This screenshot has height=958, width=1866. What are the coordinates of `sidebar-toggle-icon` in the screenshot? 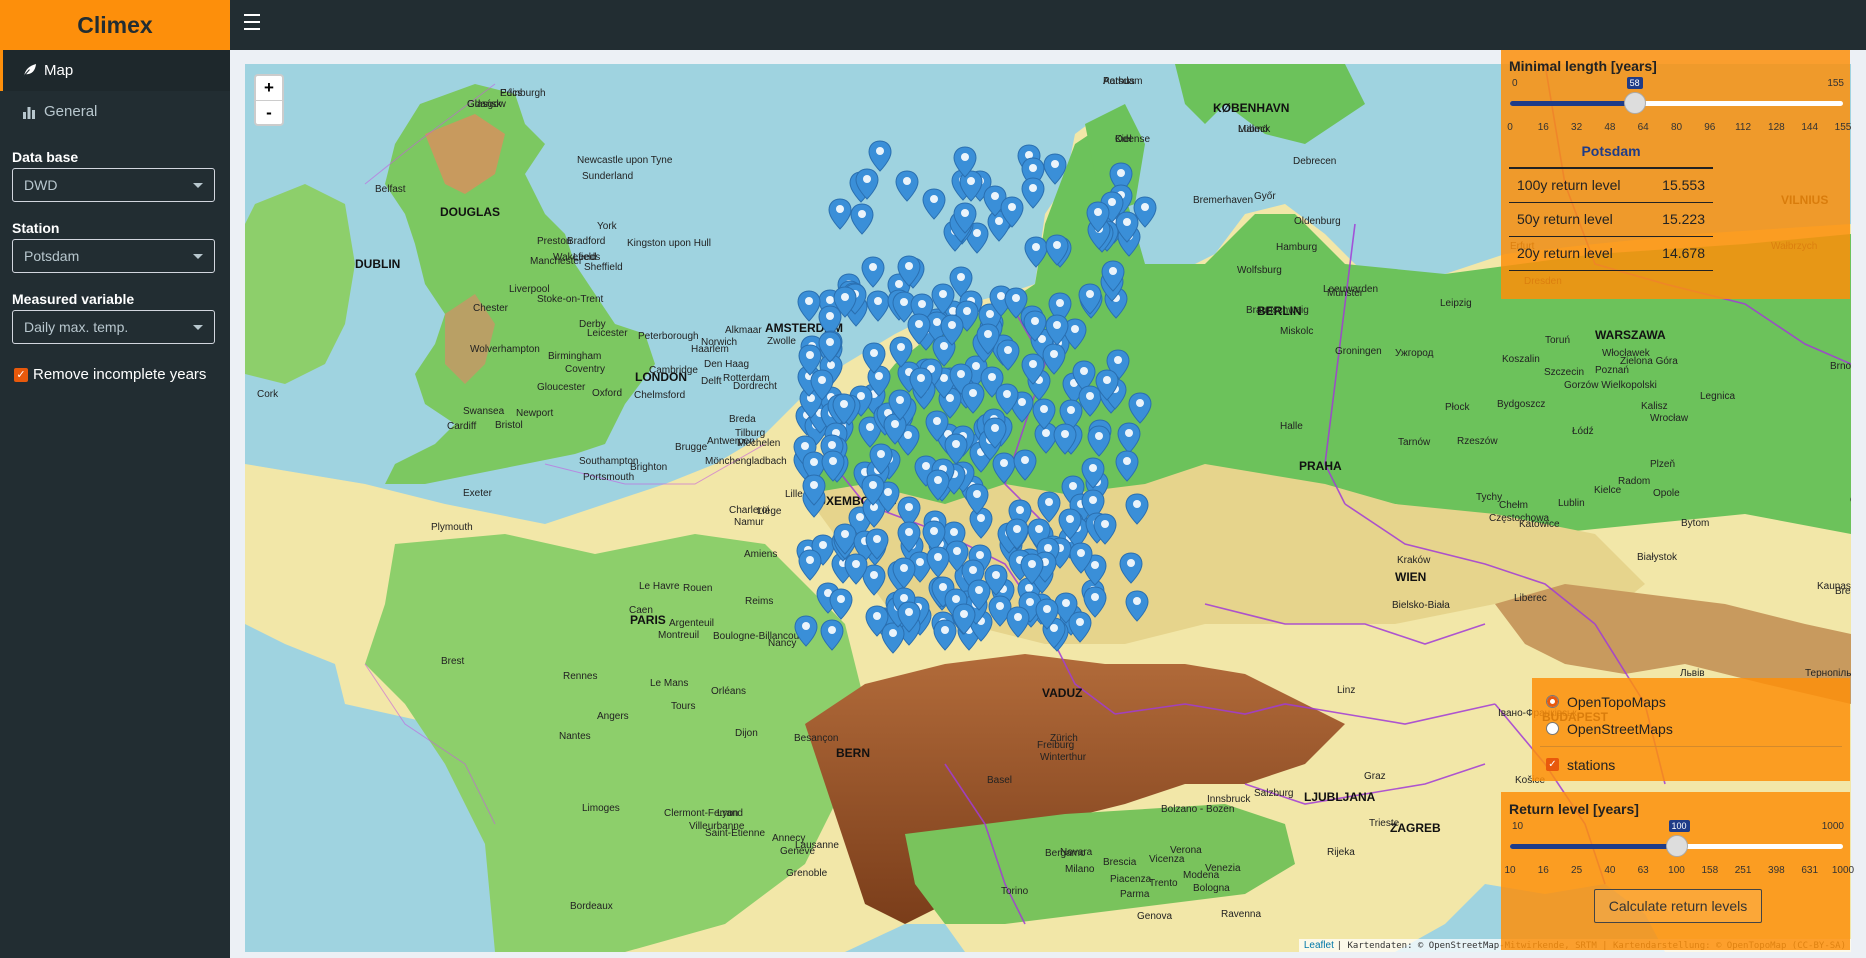 It's located at (252, 22).